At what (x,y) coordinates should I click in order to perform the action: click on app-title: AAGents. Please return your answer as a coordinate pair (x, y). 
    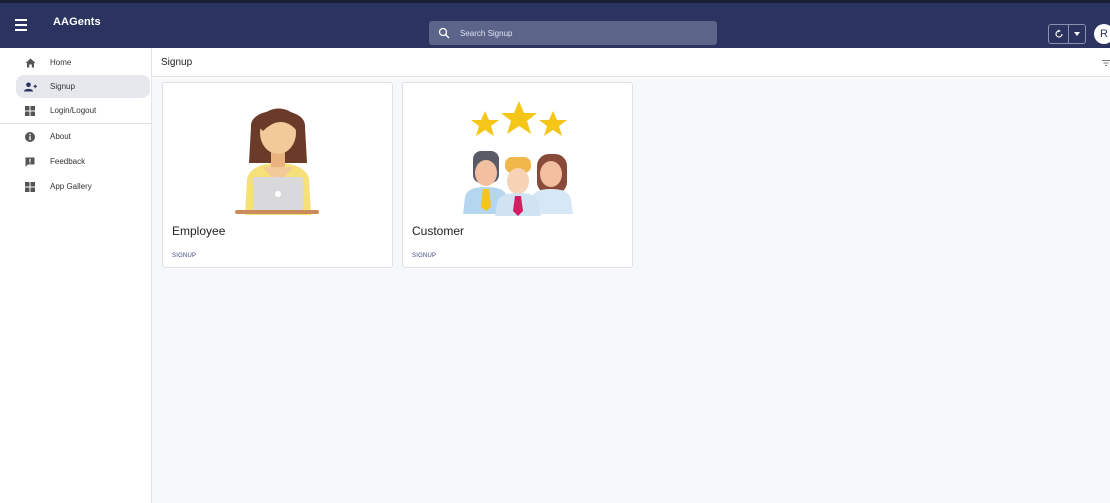
    Looking at the image, I should click on (77, 22).